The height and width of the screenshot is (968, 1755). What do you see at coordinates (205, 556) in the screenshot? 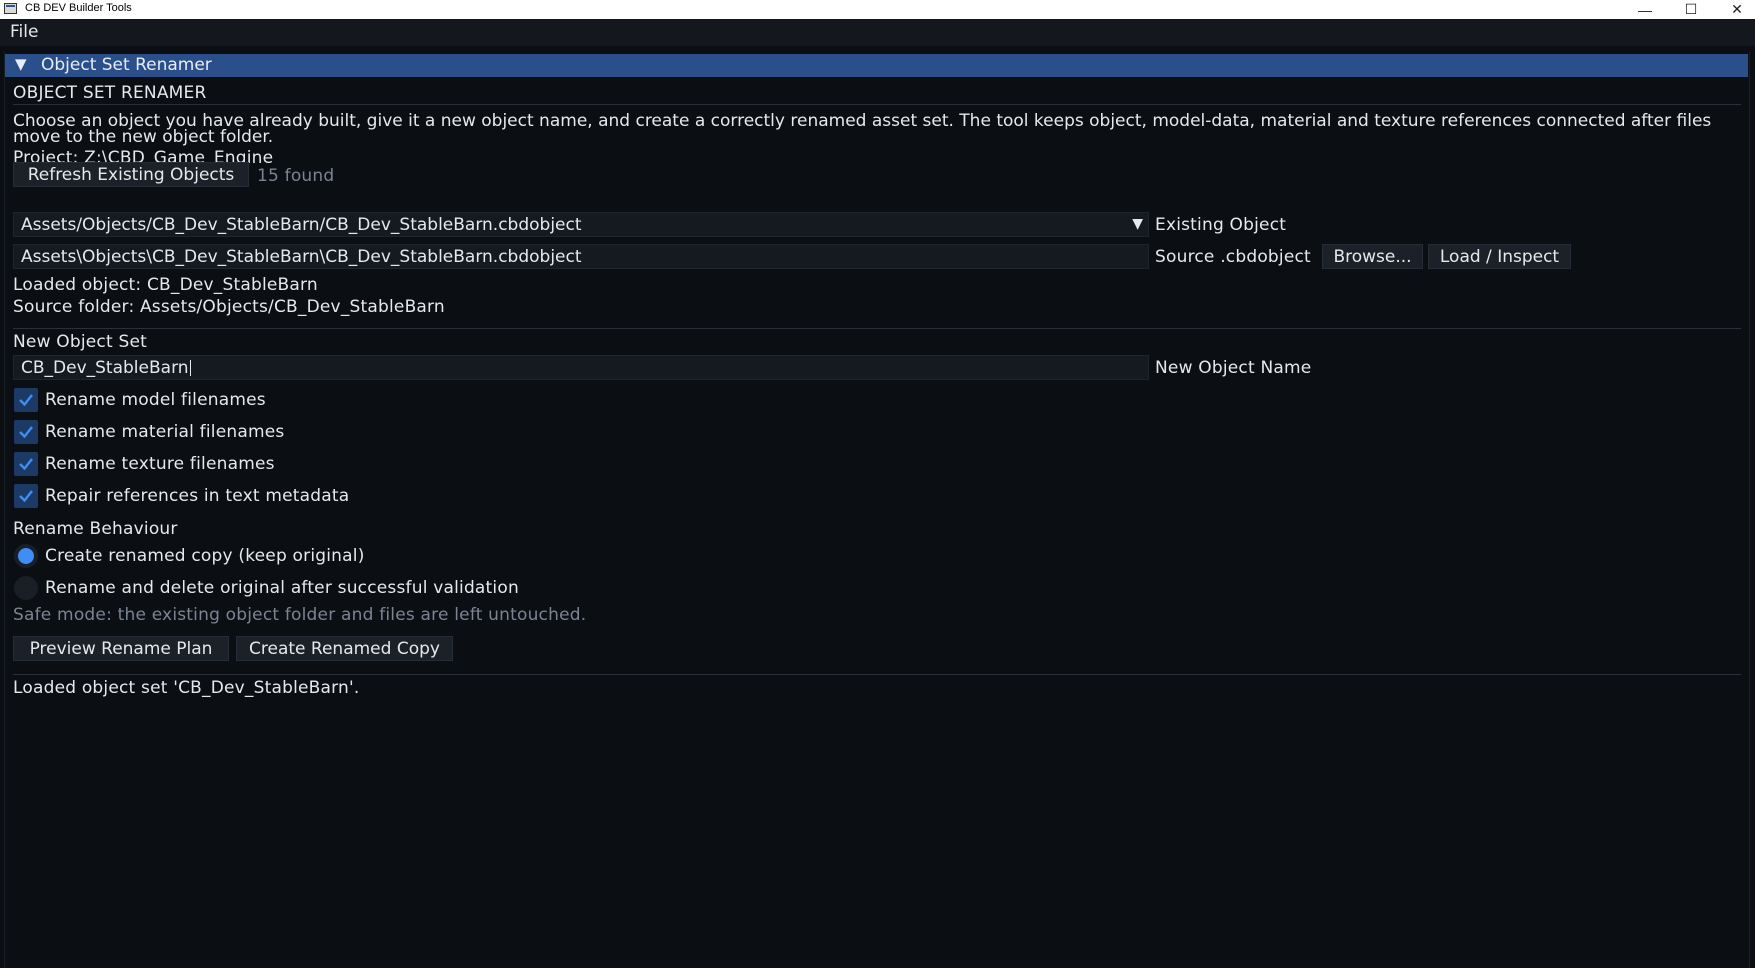
I see `create-copy-label: Create renamed copy (keep original)` at bounding box center [205, 556].